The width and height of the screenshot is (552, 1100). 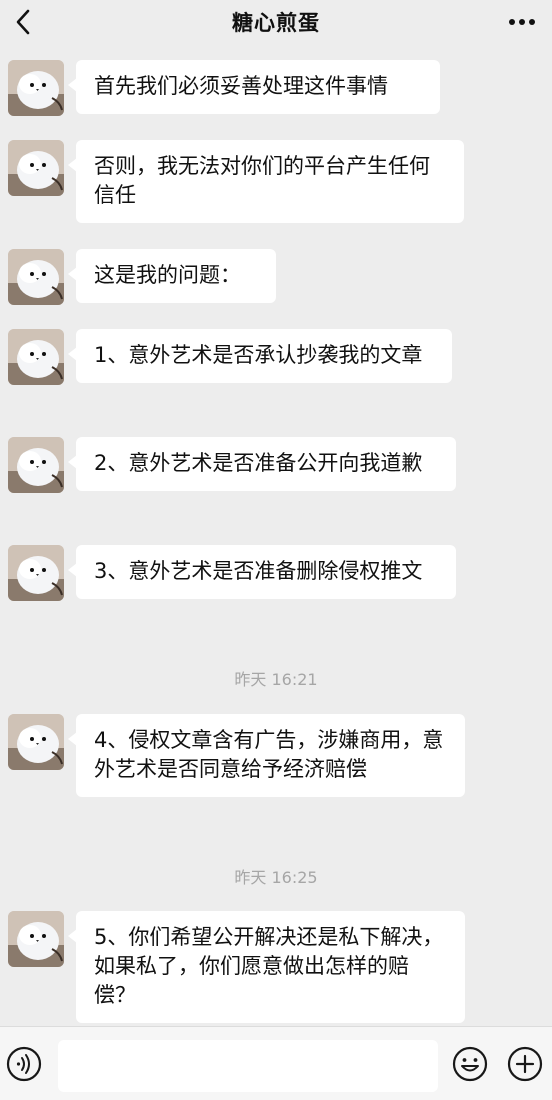 What do you see at coordinates (266, 755) in the screenshot?
I see `message-bubble: 4、侵权文章含有广告，涉嫌商用，意外艺术是否同意给予经济赔偿` at bounding box center [266, 755].